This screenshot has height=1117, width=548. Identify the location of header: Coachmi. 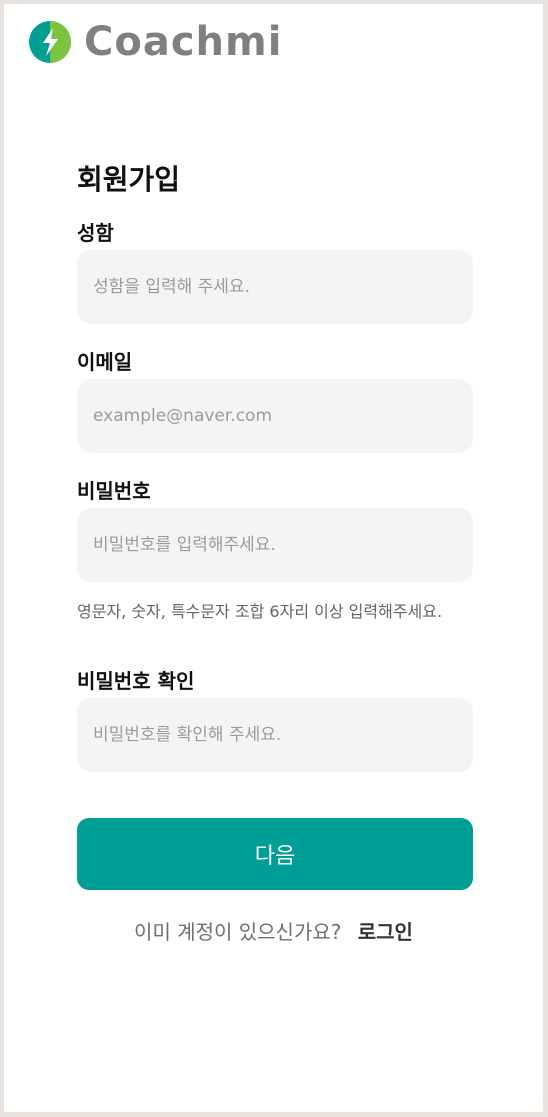
(155, 42).